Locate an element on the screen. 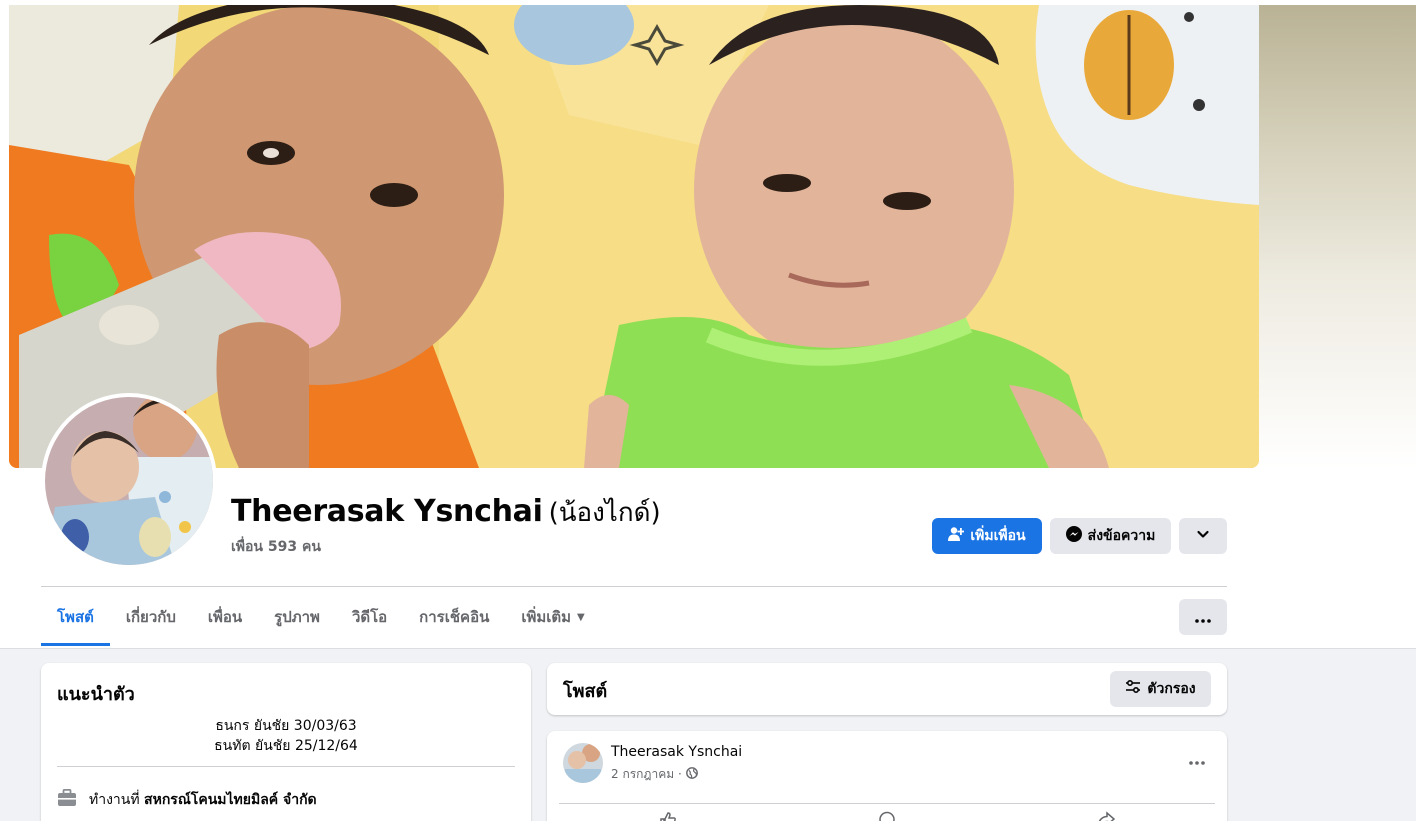 This screenshot has width=1416, height=821. share-icon is located at coordinates (1106, 816).